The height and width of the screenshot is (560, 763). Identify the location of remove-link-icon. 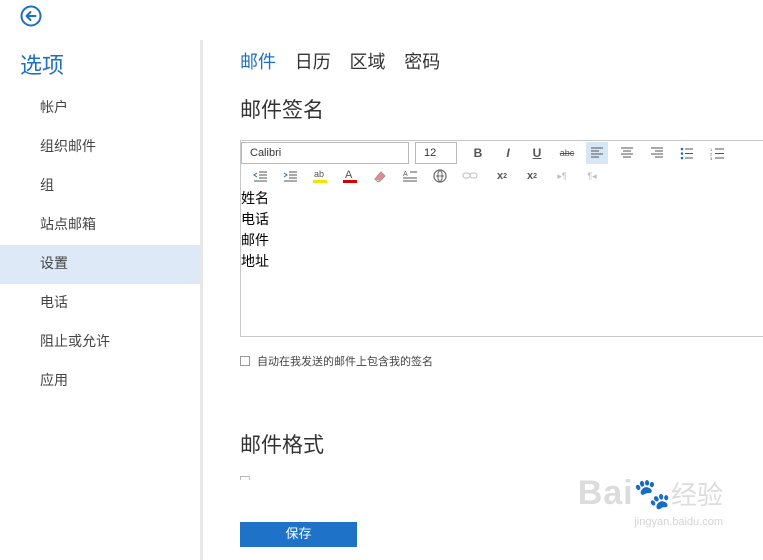
(470, 176).